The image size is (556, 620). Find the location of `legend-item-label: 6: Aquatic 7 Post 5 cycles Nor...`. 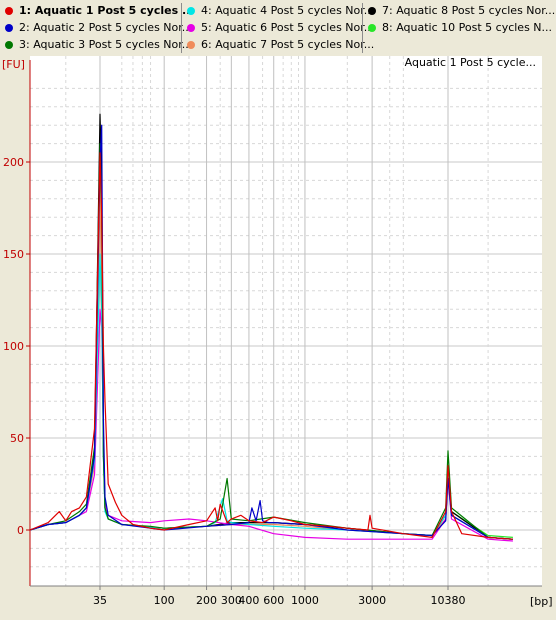

legend-item-label: 6: Aquatic 7 Post 5 cycles Nor... is located at coordinates (288, 44).